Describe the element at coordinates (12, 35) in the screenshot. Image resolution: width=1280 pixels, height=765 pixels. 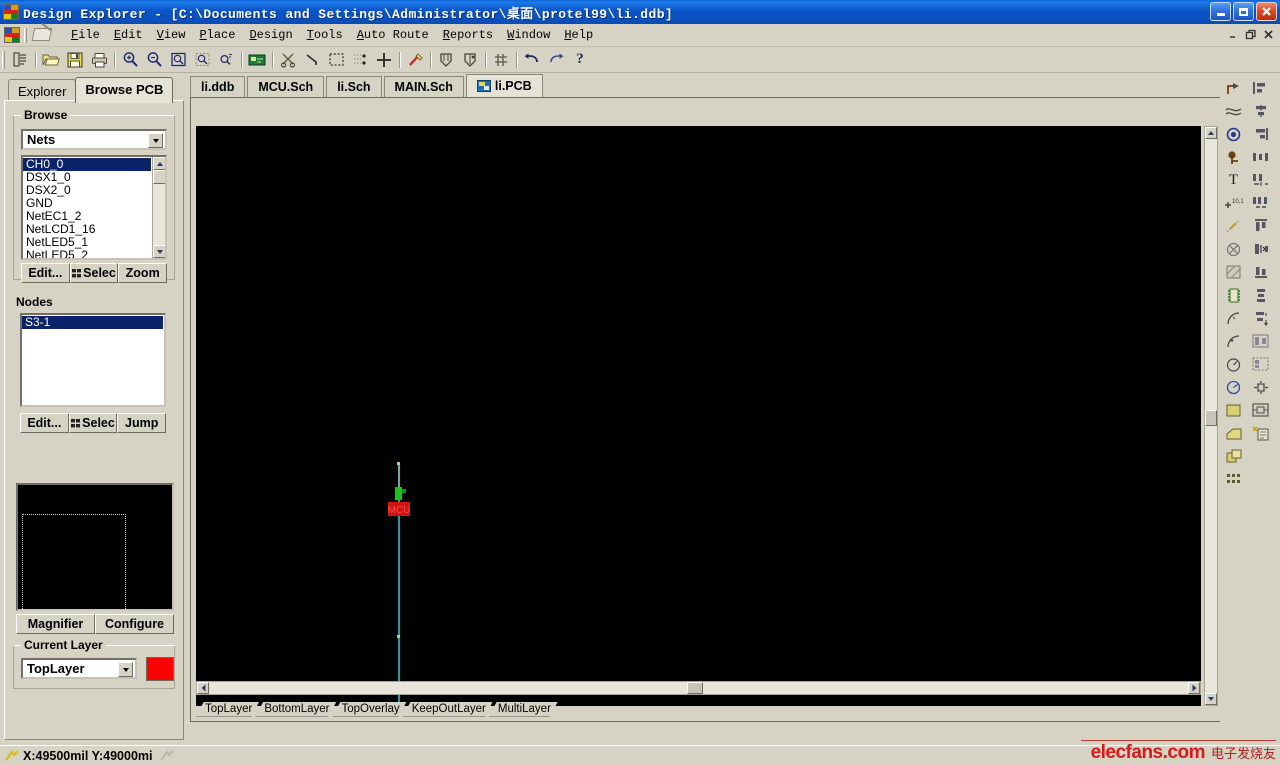
I see `mdi-app-icon` at that location.